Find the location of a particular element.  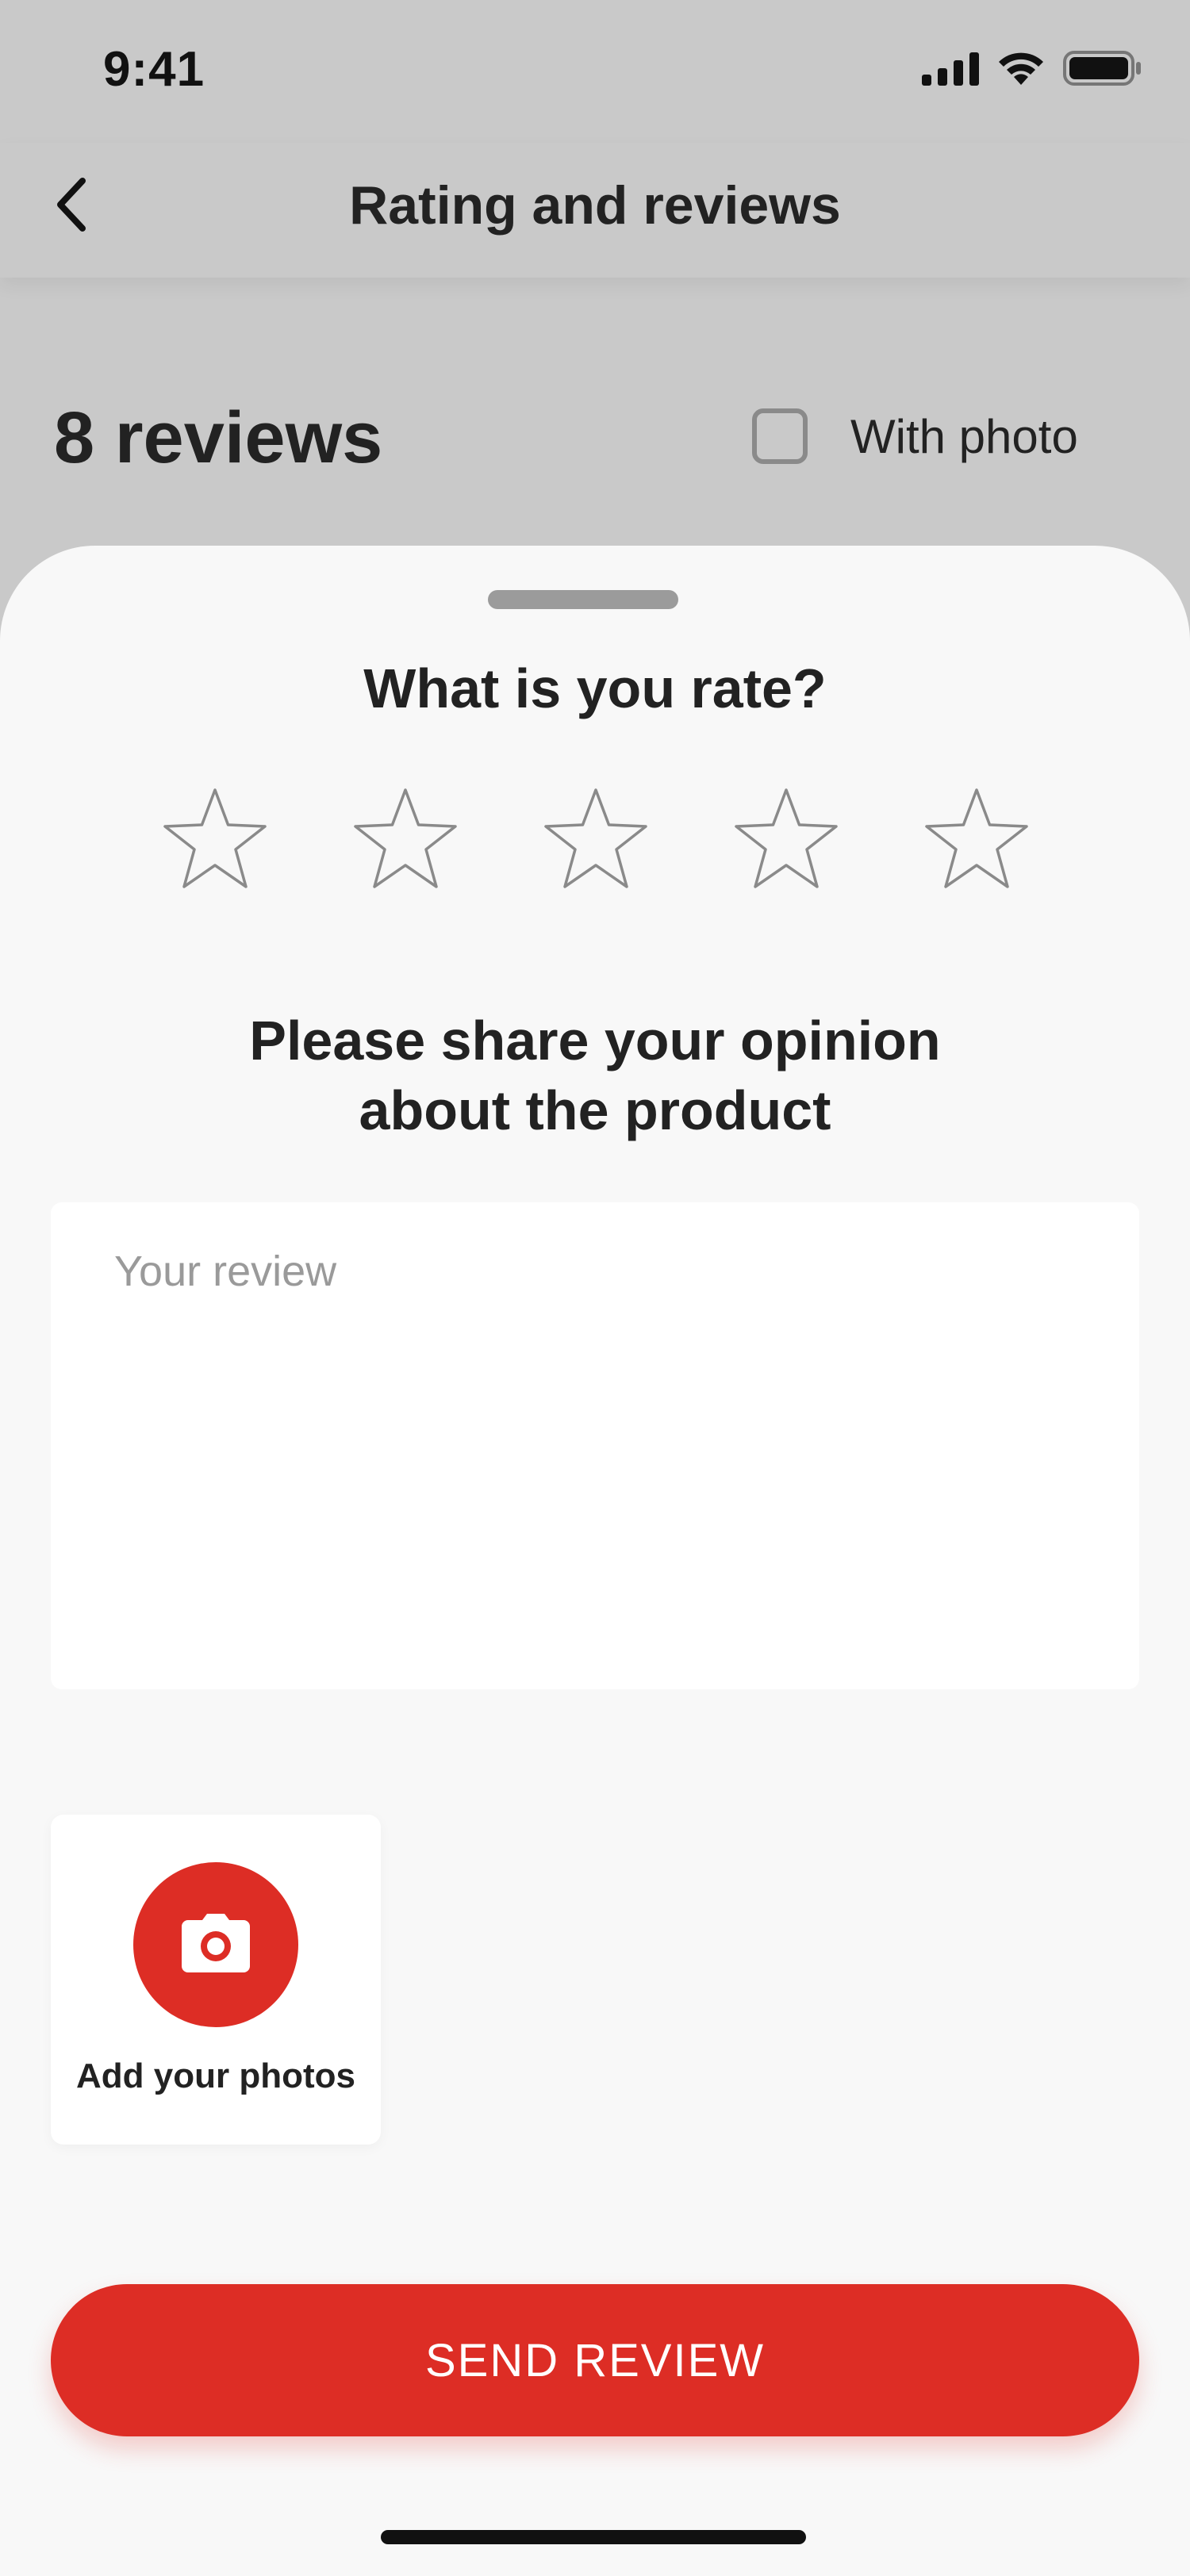

add-photos-label: Add your photos is located at coordinates (215, 2076).